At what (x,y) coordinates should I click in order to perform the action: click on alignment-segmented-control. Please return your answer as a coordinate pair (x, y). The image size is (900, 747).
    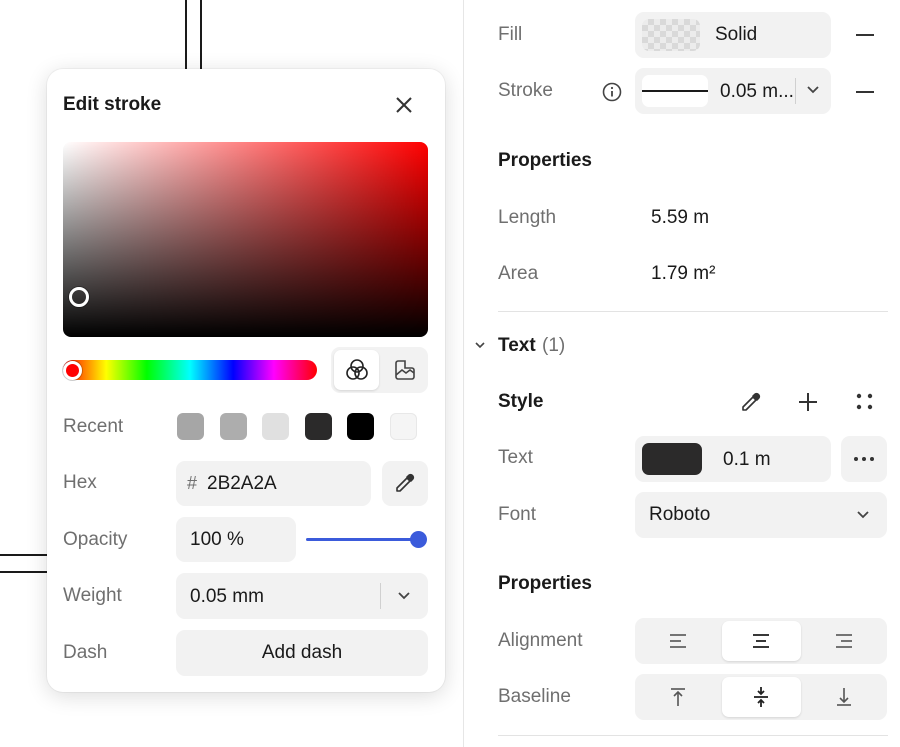
    Looking at the image, I should click on (761, 641).